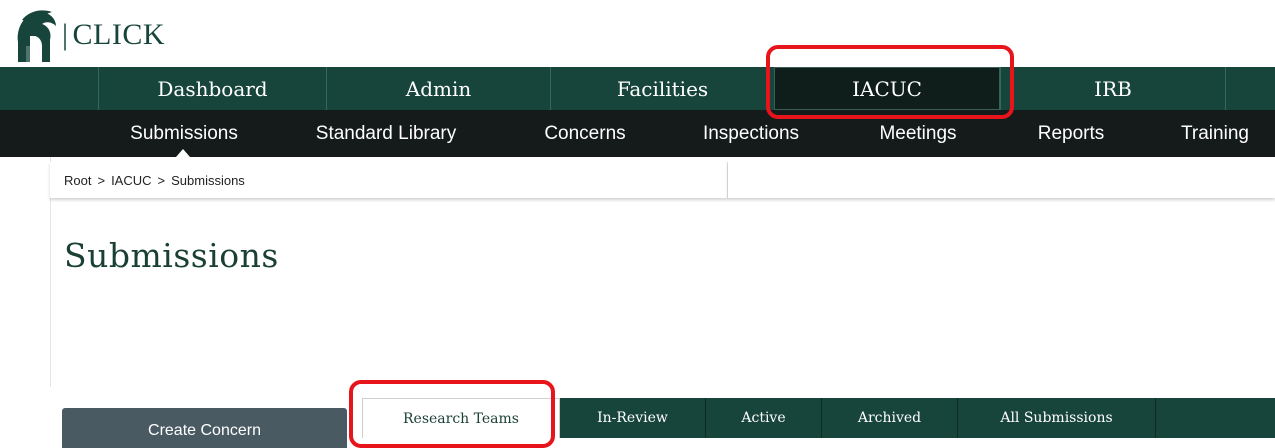 The image size is (1275, 448). I want to click on primary-tab-irb: IRB, so click(1112, 88).